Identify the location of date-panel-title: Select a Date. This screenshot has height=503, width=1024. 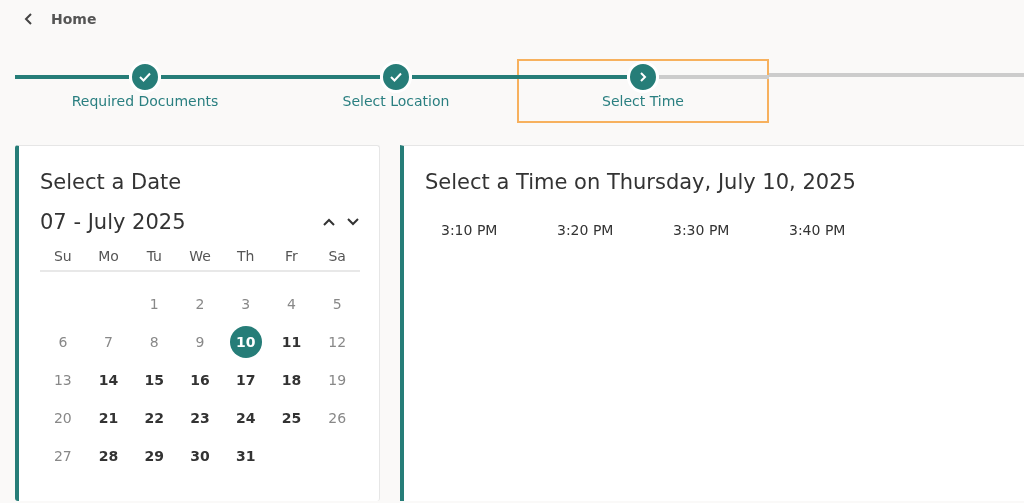
(111, 183).